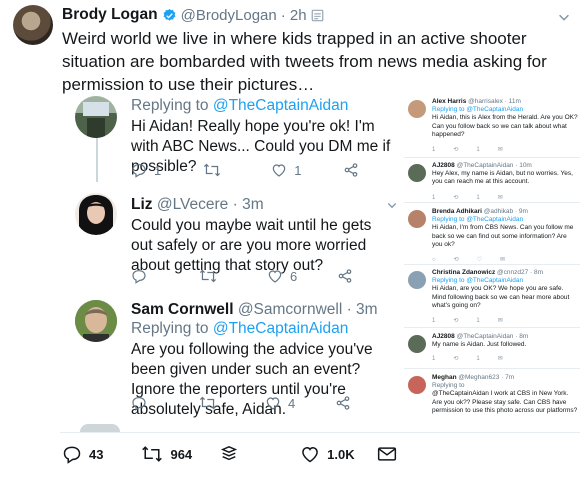 This screenshot has height=478, width=583. Describe the element at coordinates (294, 276) in the screenshot. I see `like-count: 6` at that location.